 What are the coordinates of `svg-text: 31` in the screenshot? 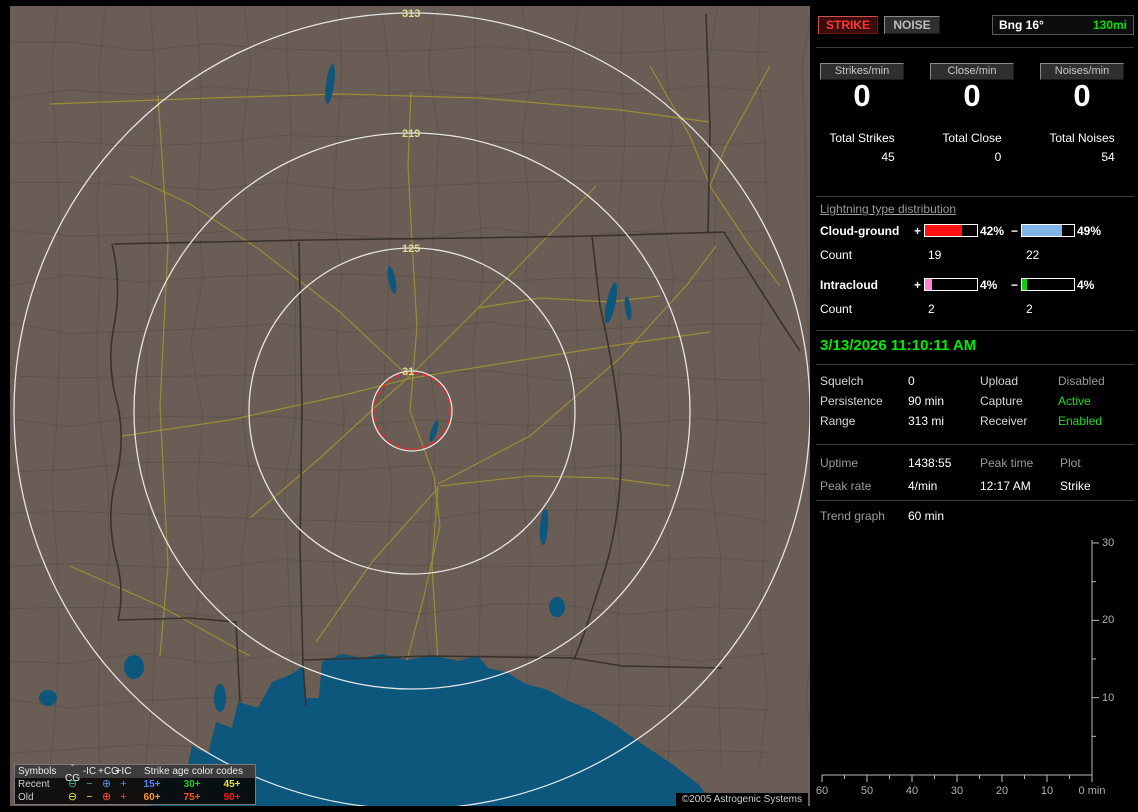 It's located at (408, 372).